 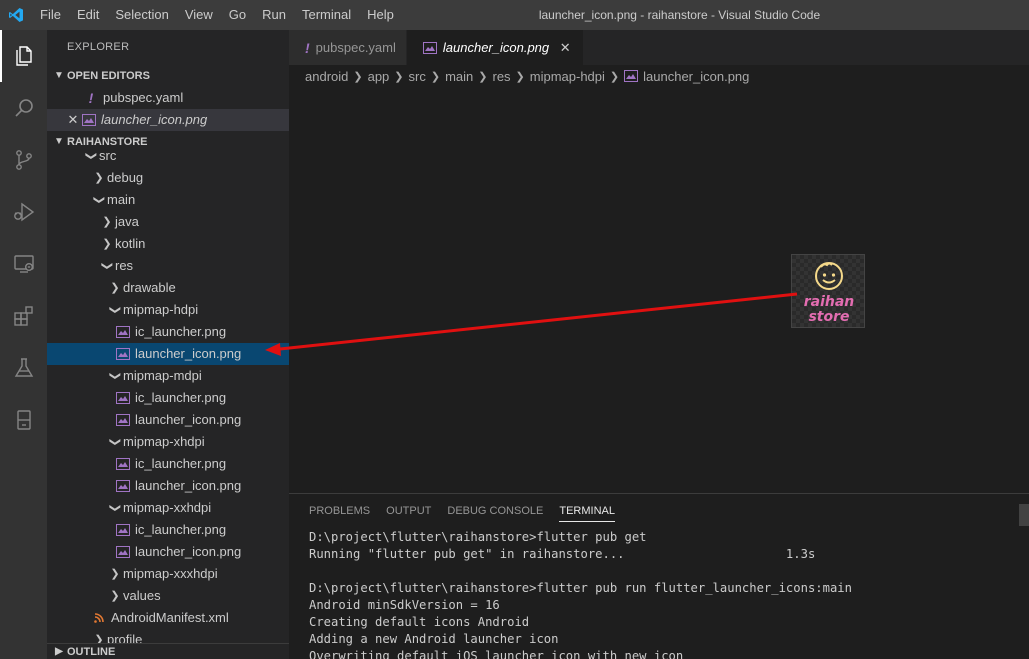 I want to click on preview-text-line1: raihan, so click(x=829, y=302).